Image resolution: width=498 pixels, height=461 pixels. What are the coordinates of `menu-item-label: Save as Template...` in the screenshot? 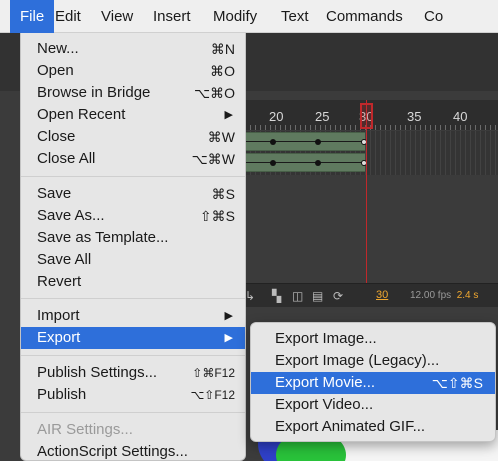 It's located at (103, 237).